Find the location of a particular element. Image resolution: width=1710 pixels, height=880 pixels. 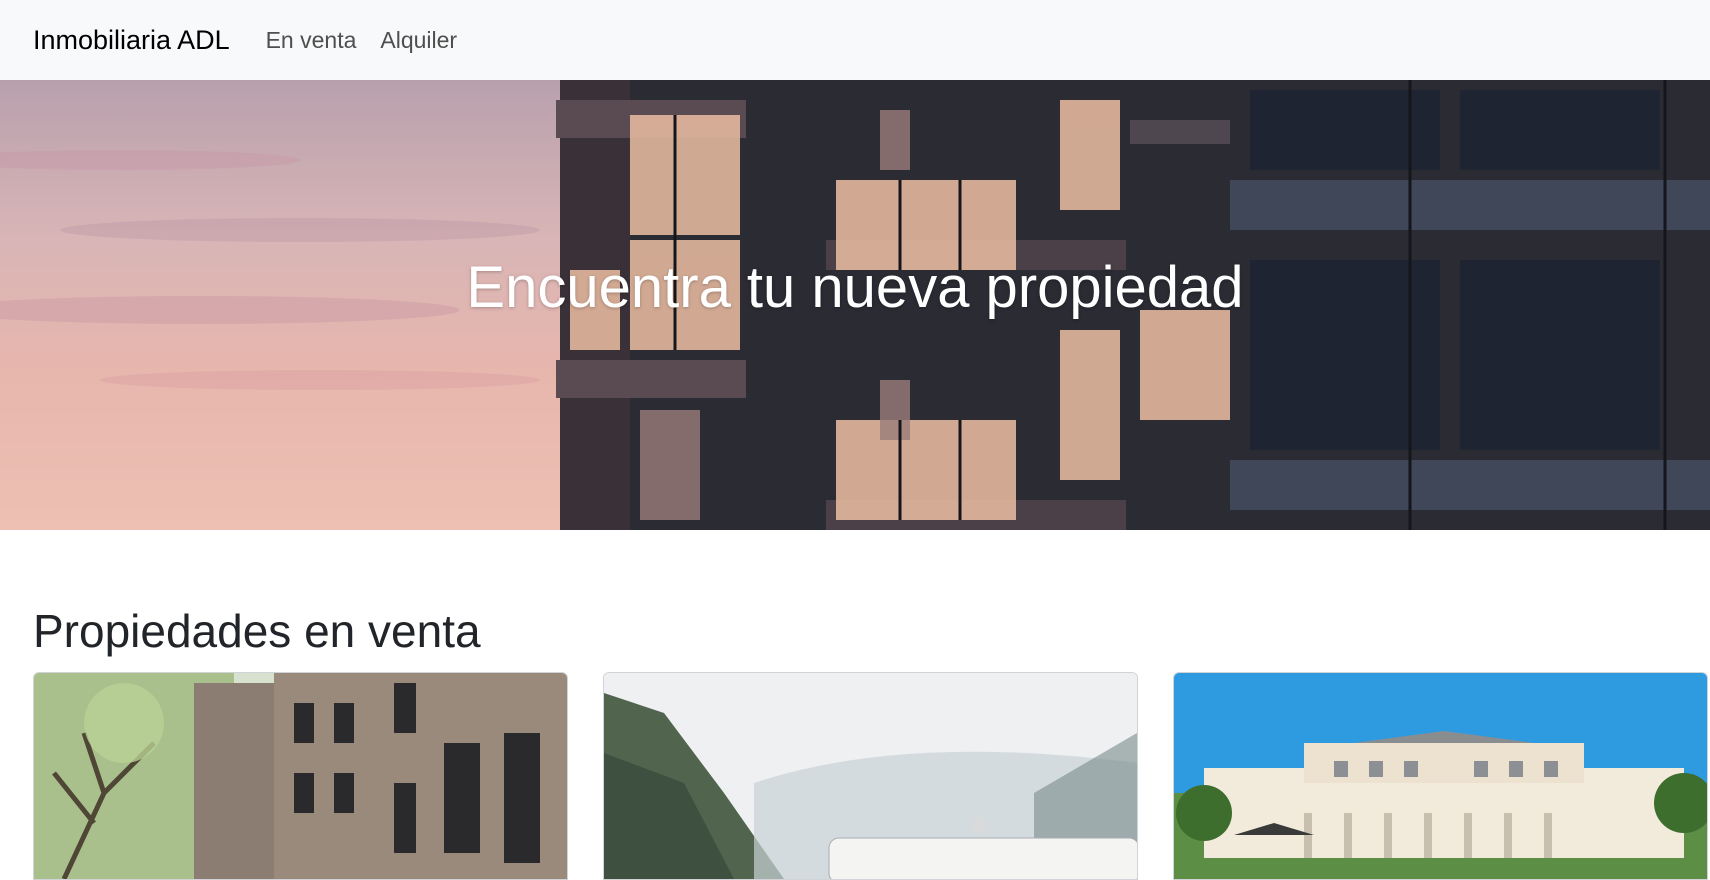

nav-link-en-venta: En venta is located at coordinates (311, 40).